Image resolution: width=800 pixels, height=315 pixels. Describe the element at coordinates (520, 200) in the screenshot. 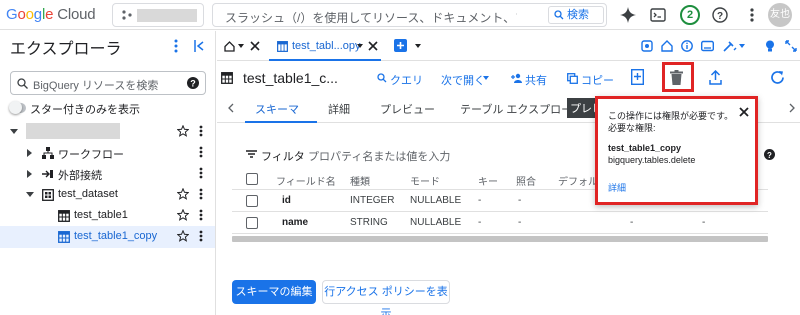

I see `field-collation: -` at that location.